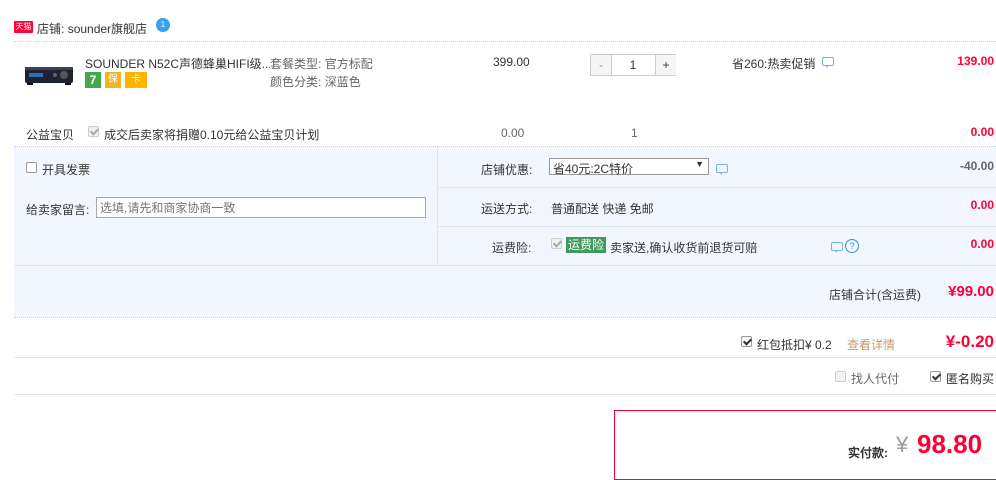  What do you see at coordinates (746, 341) in the screenshot?
I see `redpacket-checkbox` at bounding box center [746, 341].